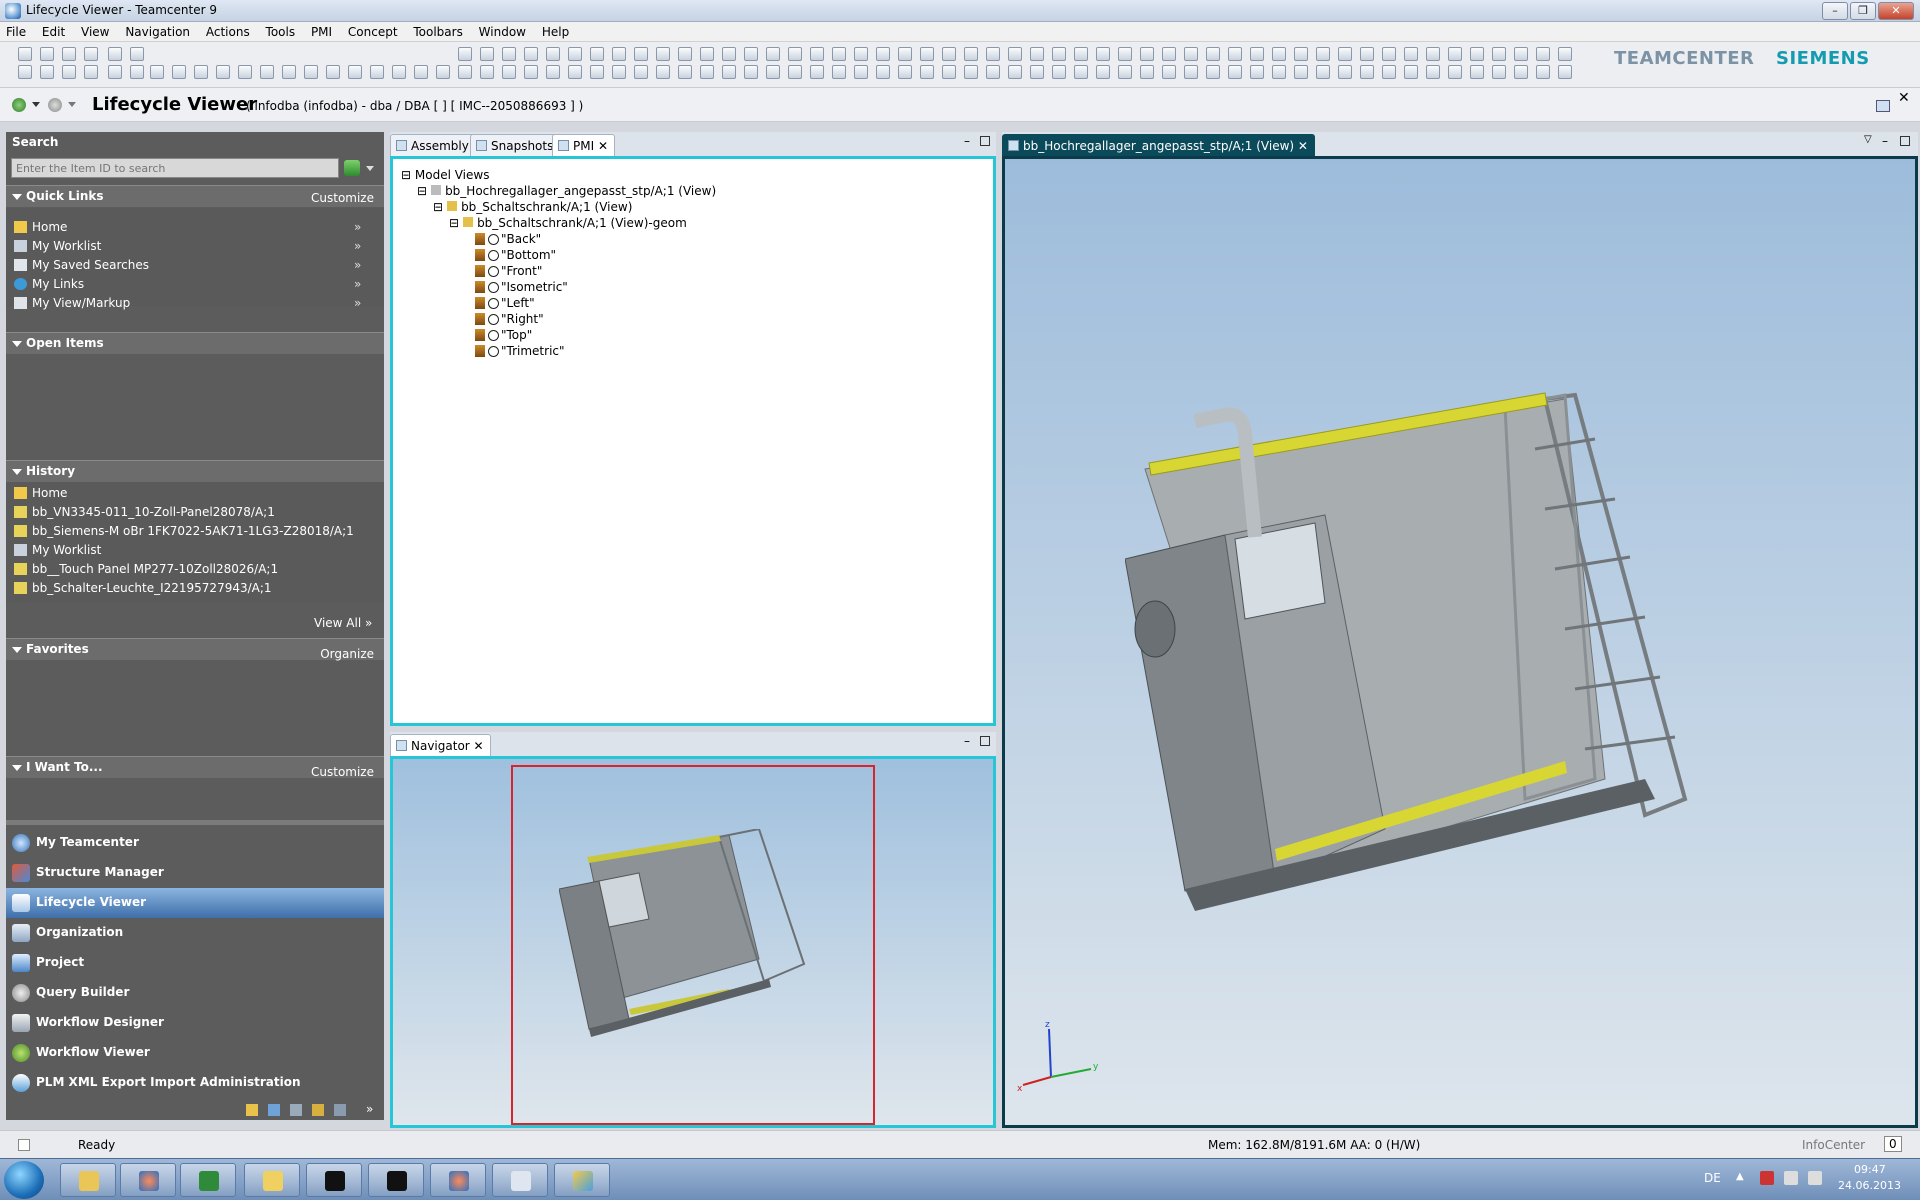  I want to click on open-items-header: Open Items, so click(195, 343).